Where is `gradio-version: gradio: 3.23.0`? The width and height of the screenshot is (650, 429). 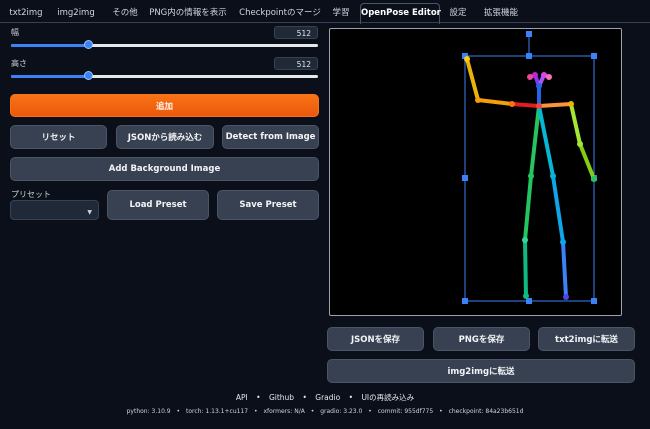 gradio-version: gradio: 3.23.0 is located at coordinates (341, 411).